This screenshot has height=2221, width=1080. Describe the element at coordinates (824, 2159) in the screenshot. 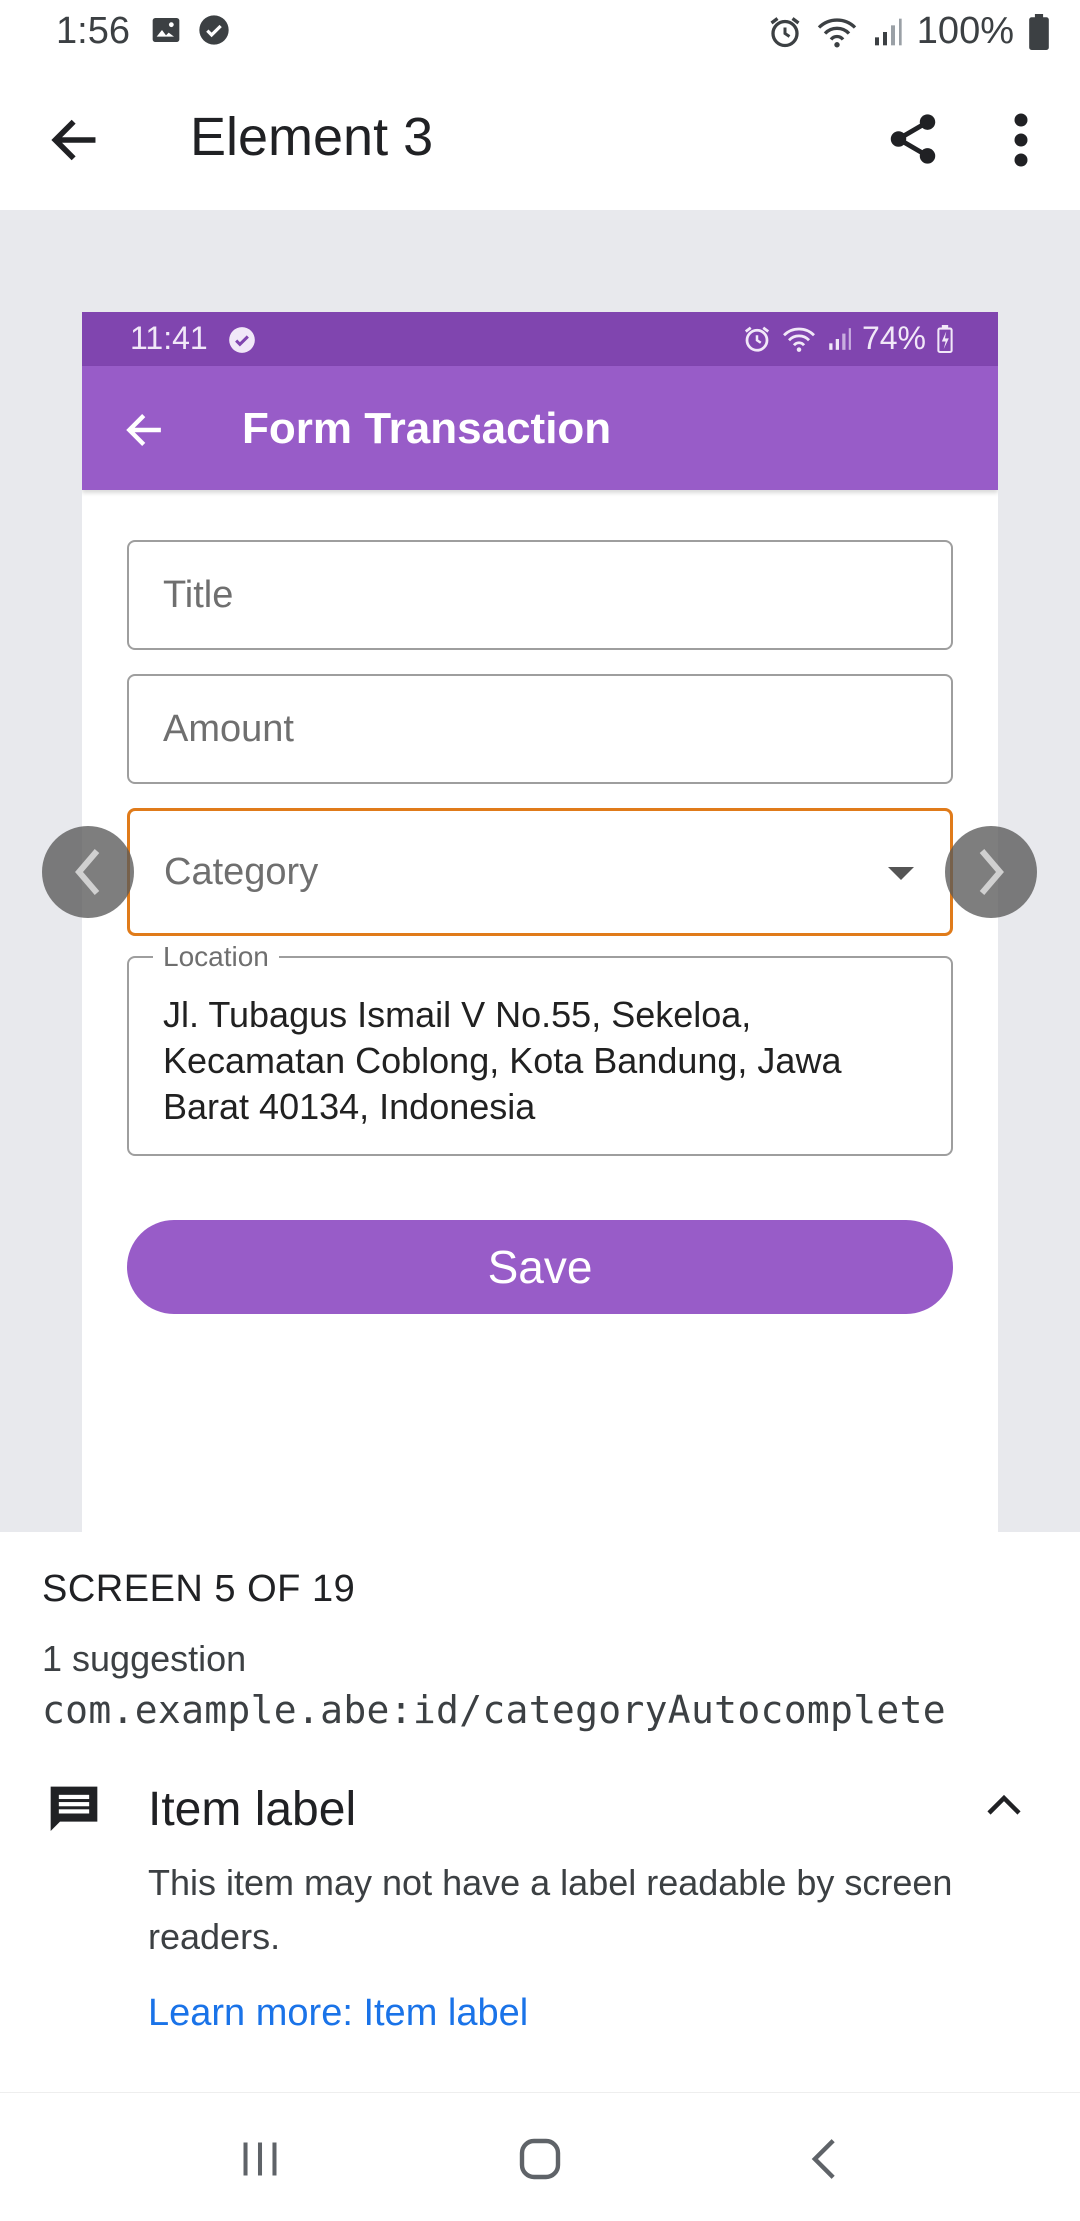

I see `back-icon` at that location.